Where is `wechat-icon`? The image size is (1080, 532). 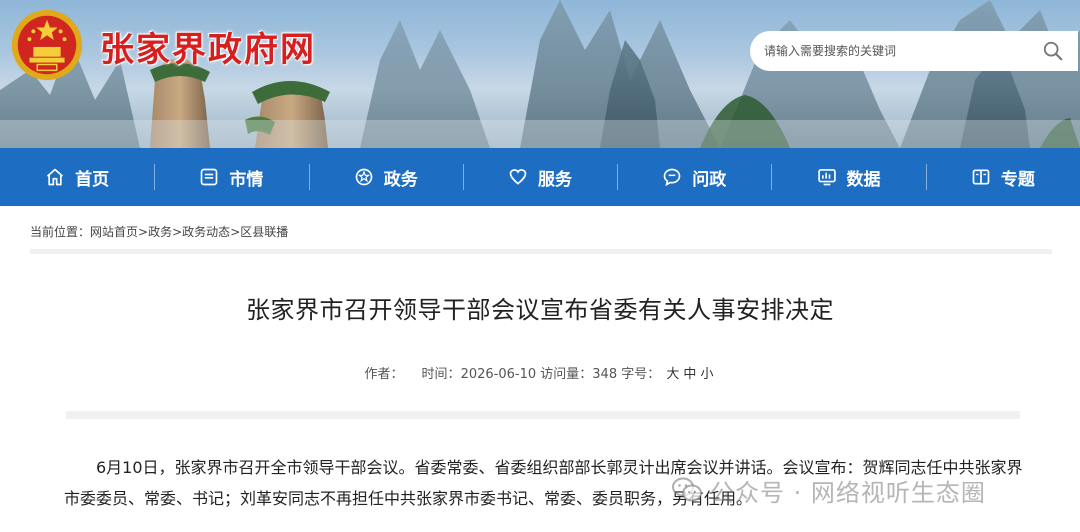
wechat-icon is located at coordinates (687, 489).